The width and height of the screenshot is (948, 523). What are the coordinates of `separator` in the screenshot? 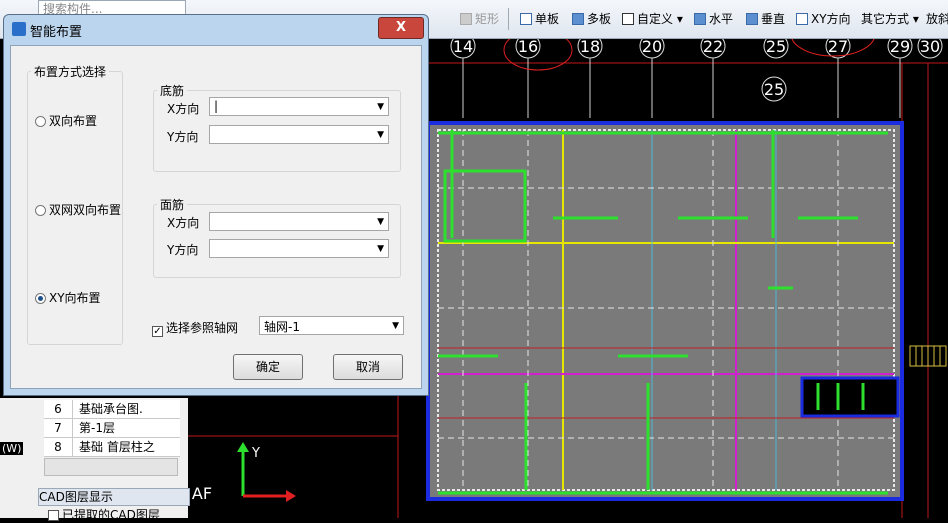 It's located at (508, 19).